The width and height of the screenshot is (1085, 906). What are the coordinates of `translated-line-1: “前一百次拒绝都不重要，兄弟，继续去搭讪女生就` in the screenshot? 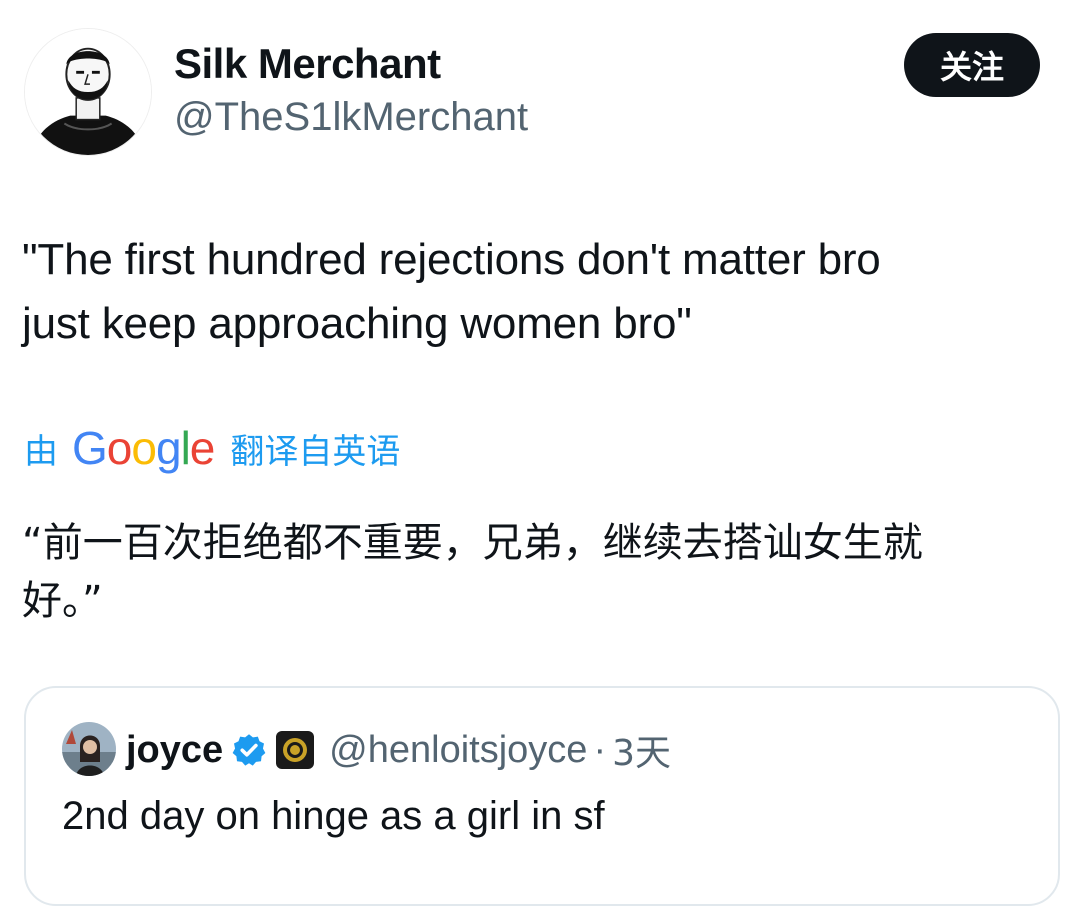 It's located at (472, 543).